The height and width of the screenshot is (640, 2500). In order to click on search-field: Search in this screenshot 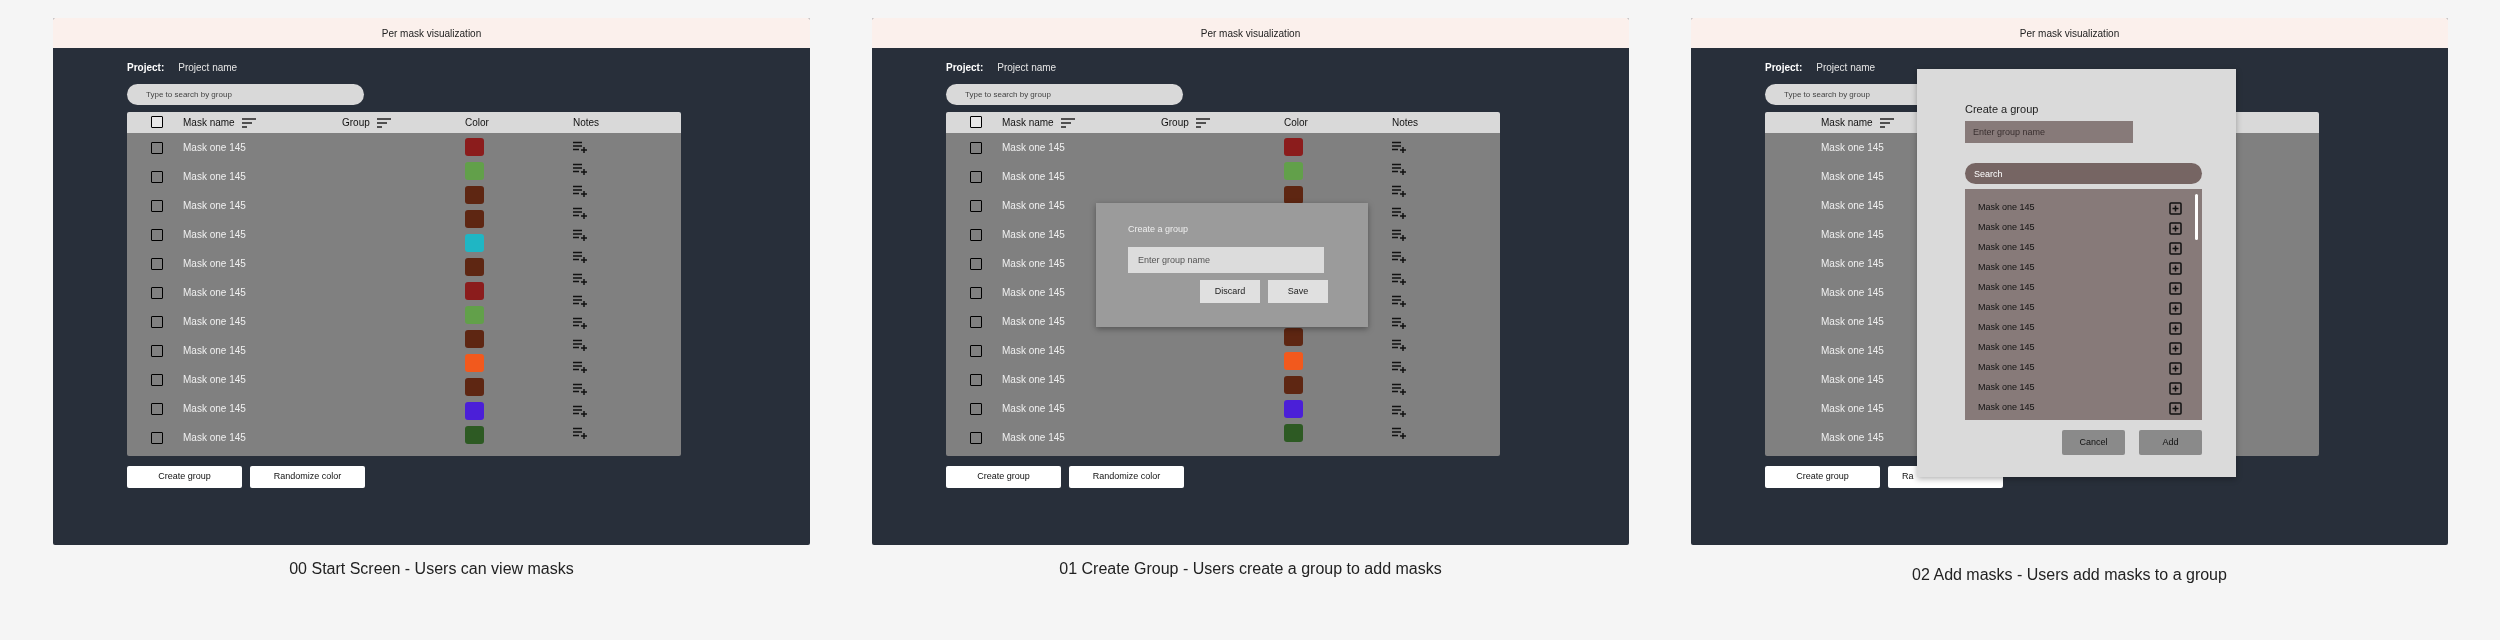, I will do `click(2083, 173)`.